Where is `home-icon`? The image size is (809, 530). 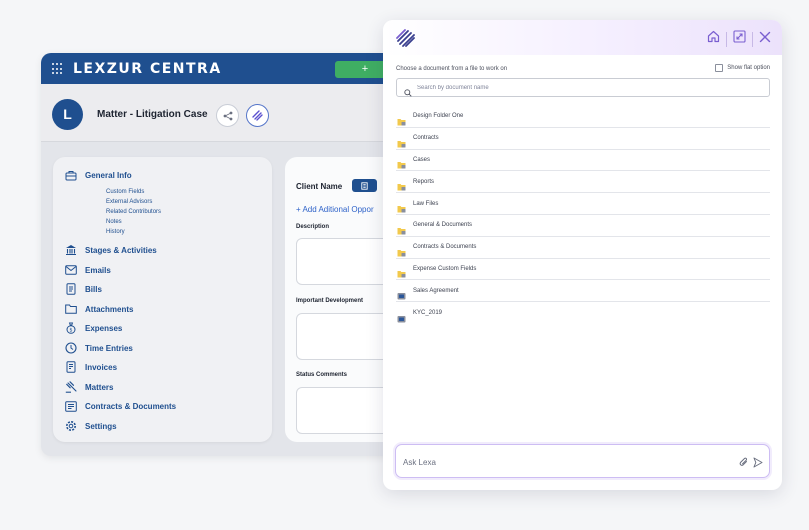
home-icon is located at coordinates (713, 39).